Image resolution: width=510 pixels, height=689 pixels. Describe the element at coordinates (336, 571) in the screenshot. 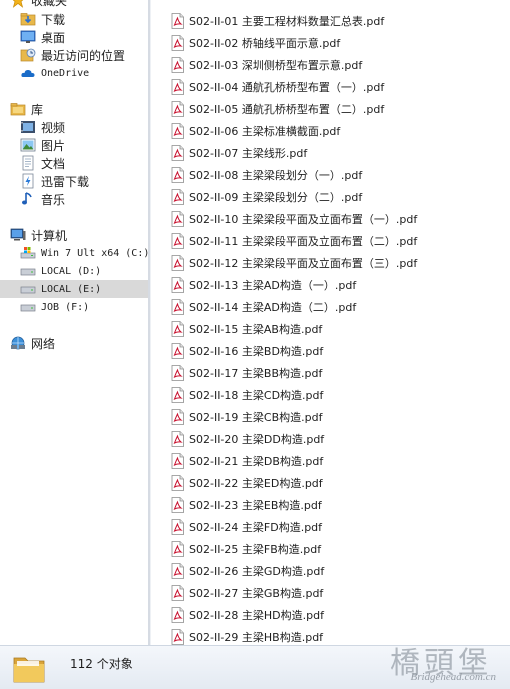

I see `file-item: S02-II-26 主梁GD构造.pdf` at that location.